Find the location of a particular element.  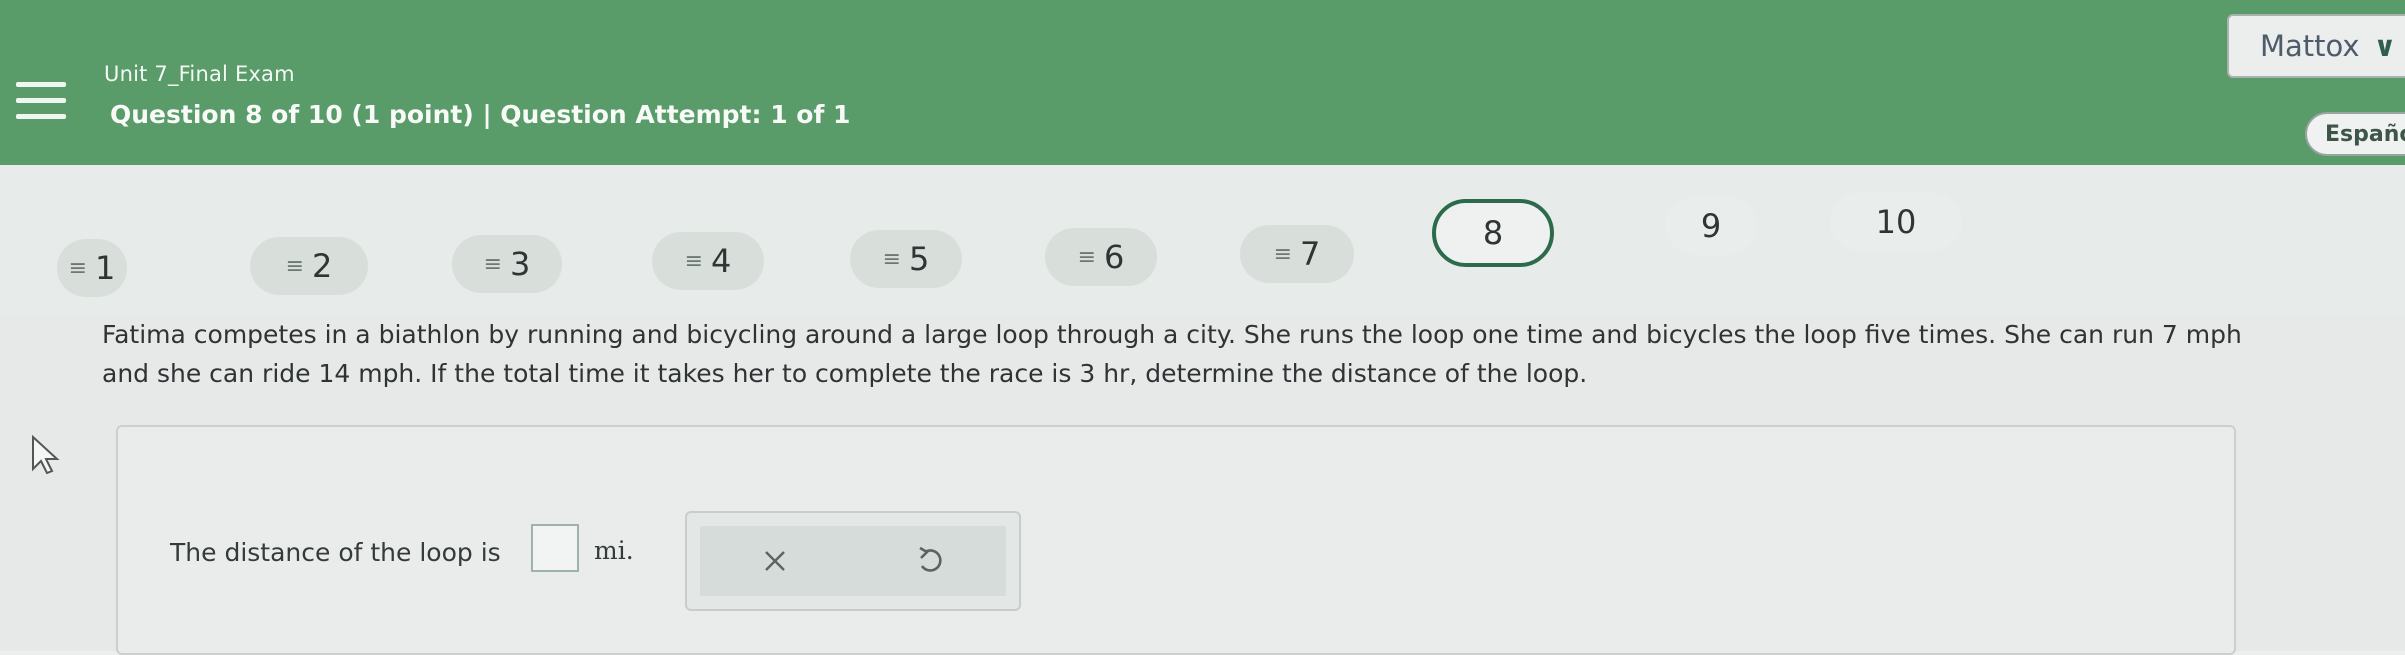

question-number: 8 is located at coordinates (1493, 233).